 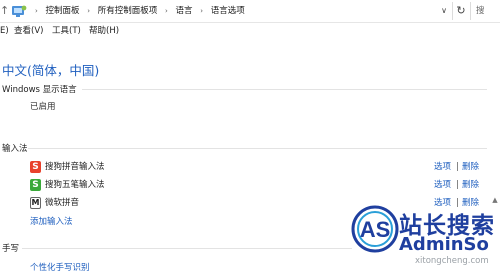 What do you see at coordinates (128, 11) in the screenshot?
I see `breadcrumb-all-items: 所有控制面板项` at bounding box center [128, 11].